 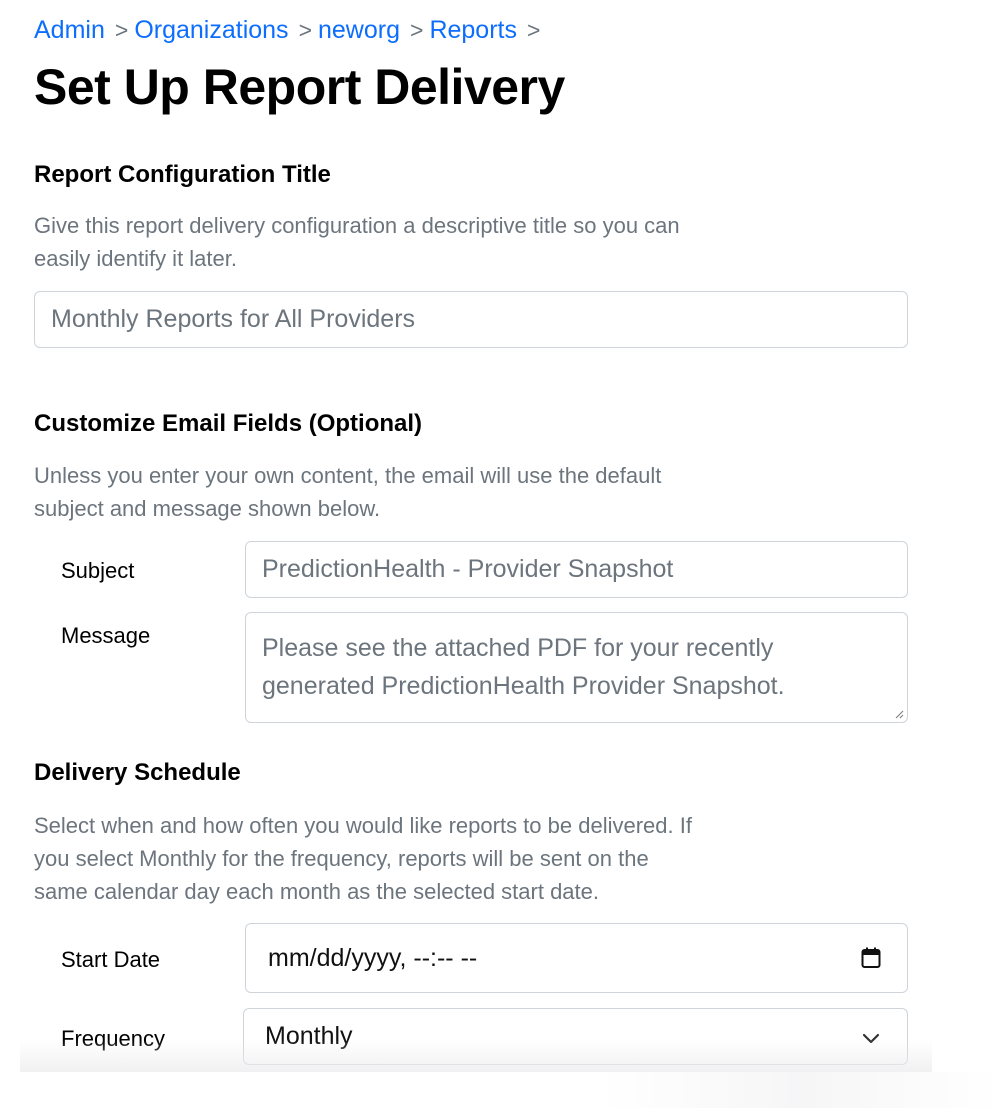 I want to click on frequency-select: Monthly, so click(x=575, y=1036).